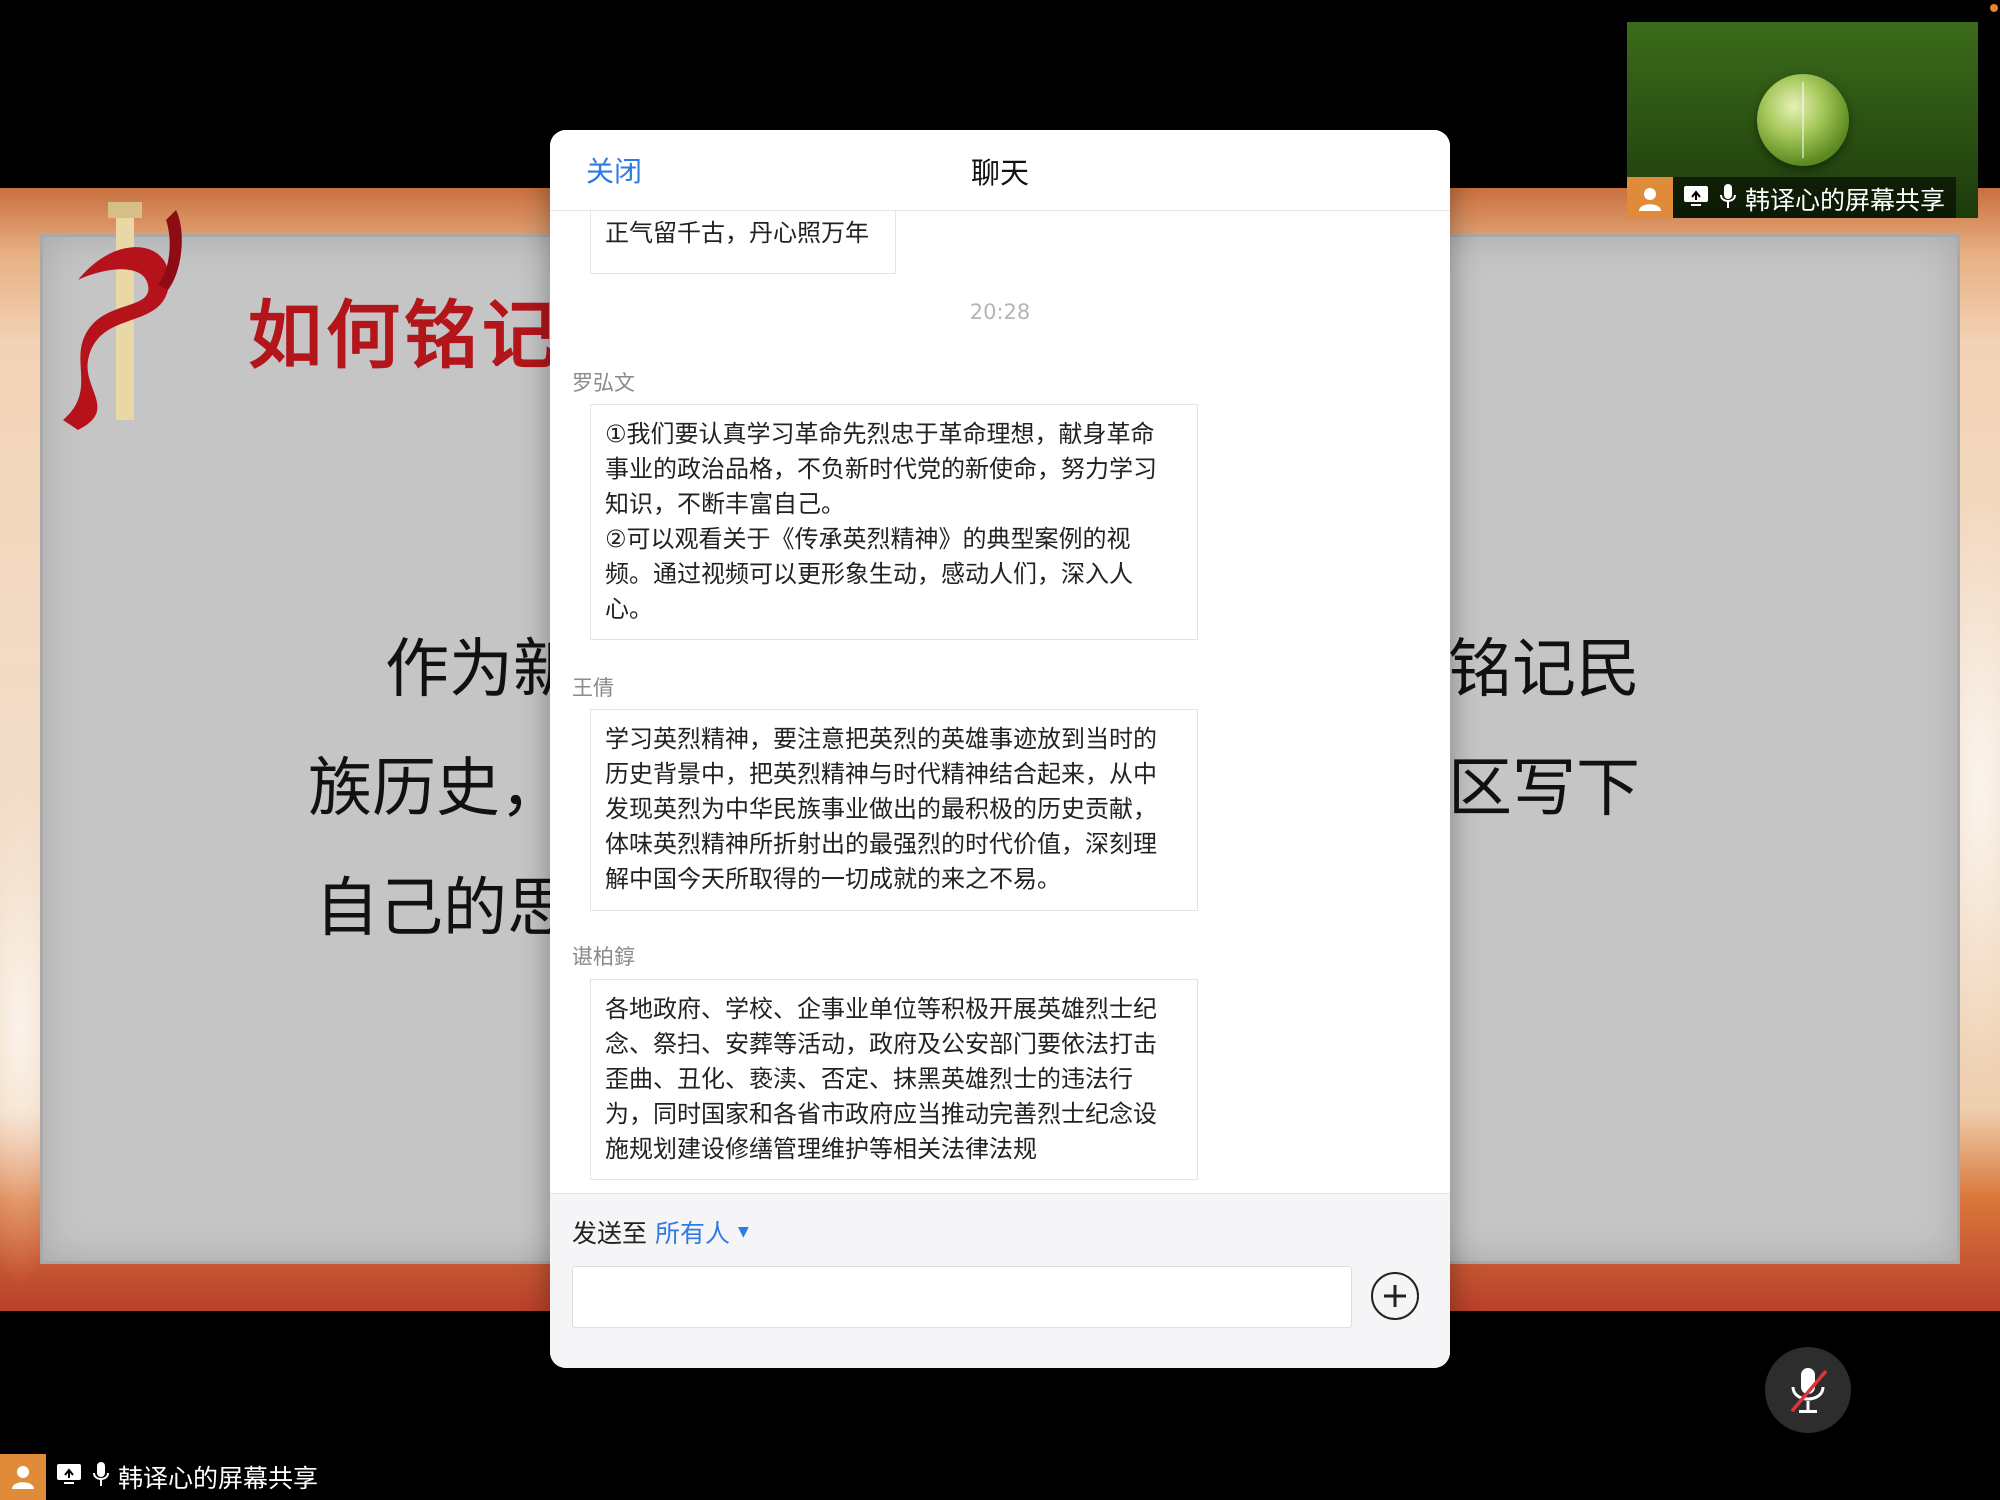  Describe the element at coordinates (1994, 8) in the screenshot. I see `status-dot` at that location.